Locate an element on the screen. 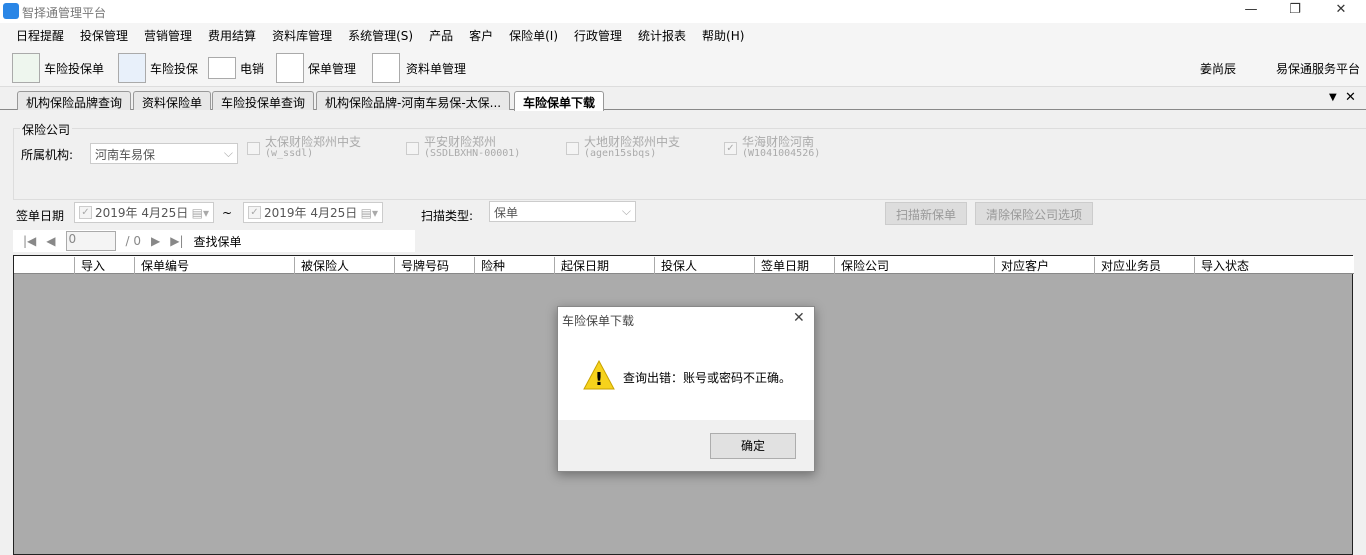  title-bar: 智择通管理平台 — ❐ ✕ is located at coordinates (683, 11).